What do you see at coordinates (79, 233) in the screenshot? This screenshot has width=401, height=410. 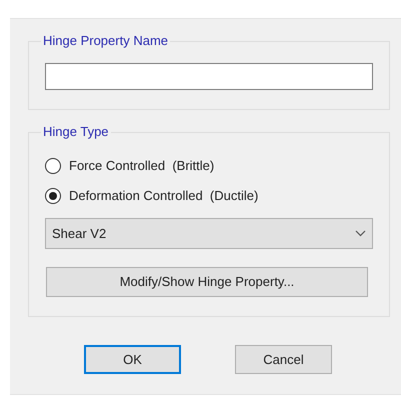 I see `dropdown-value: Shear V2` at bounding box center [79, 233].